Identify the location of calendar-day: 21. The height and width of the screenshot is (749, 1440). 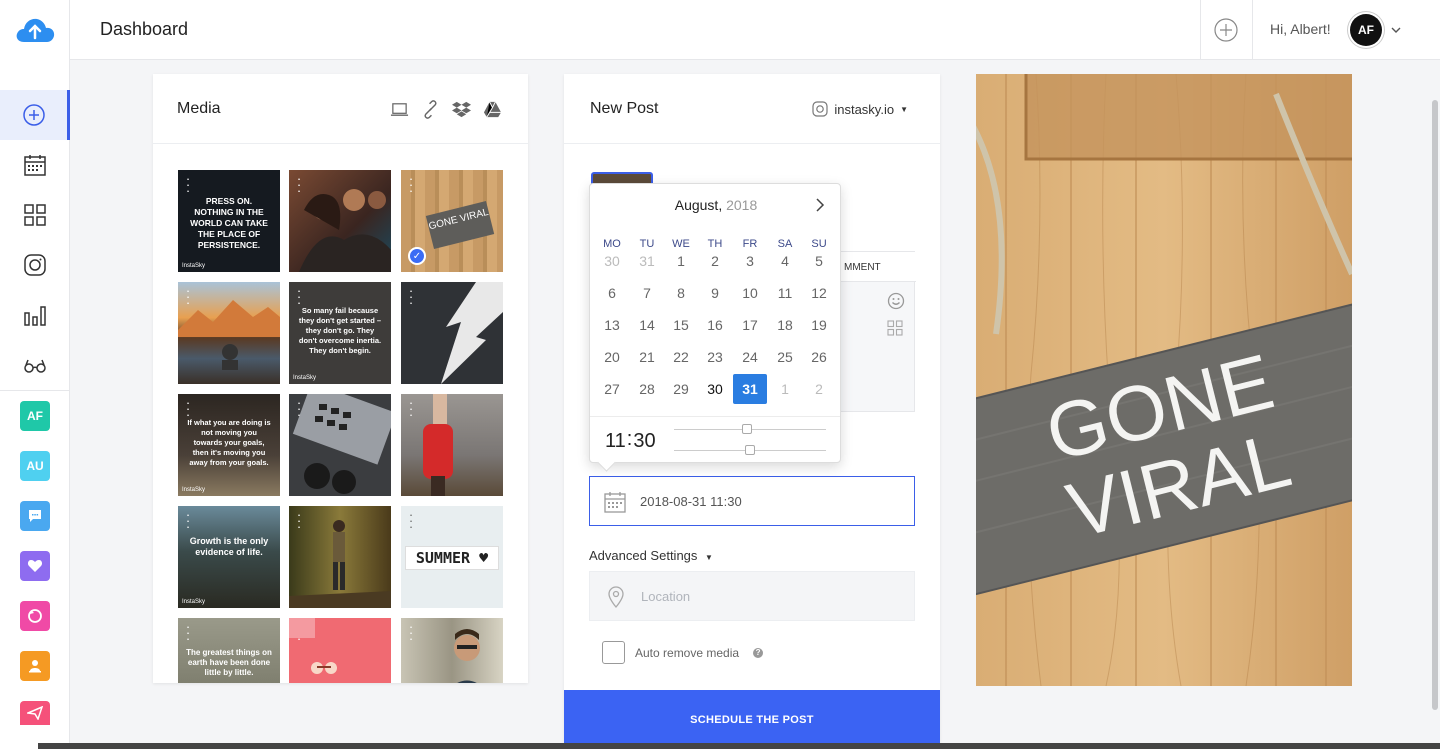
(647, 357).